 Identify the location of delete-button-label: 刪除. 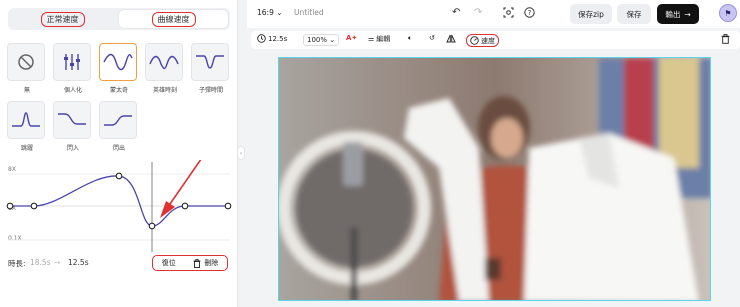
(211, 263).